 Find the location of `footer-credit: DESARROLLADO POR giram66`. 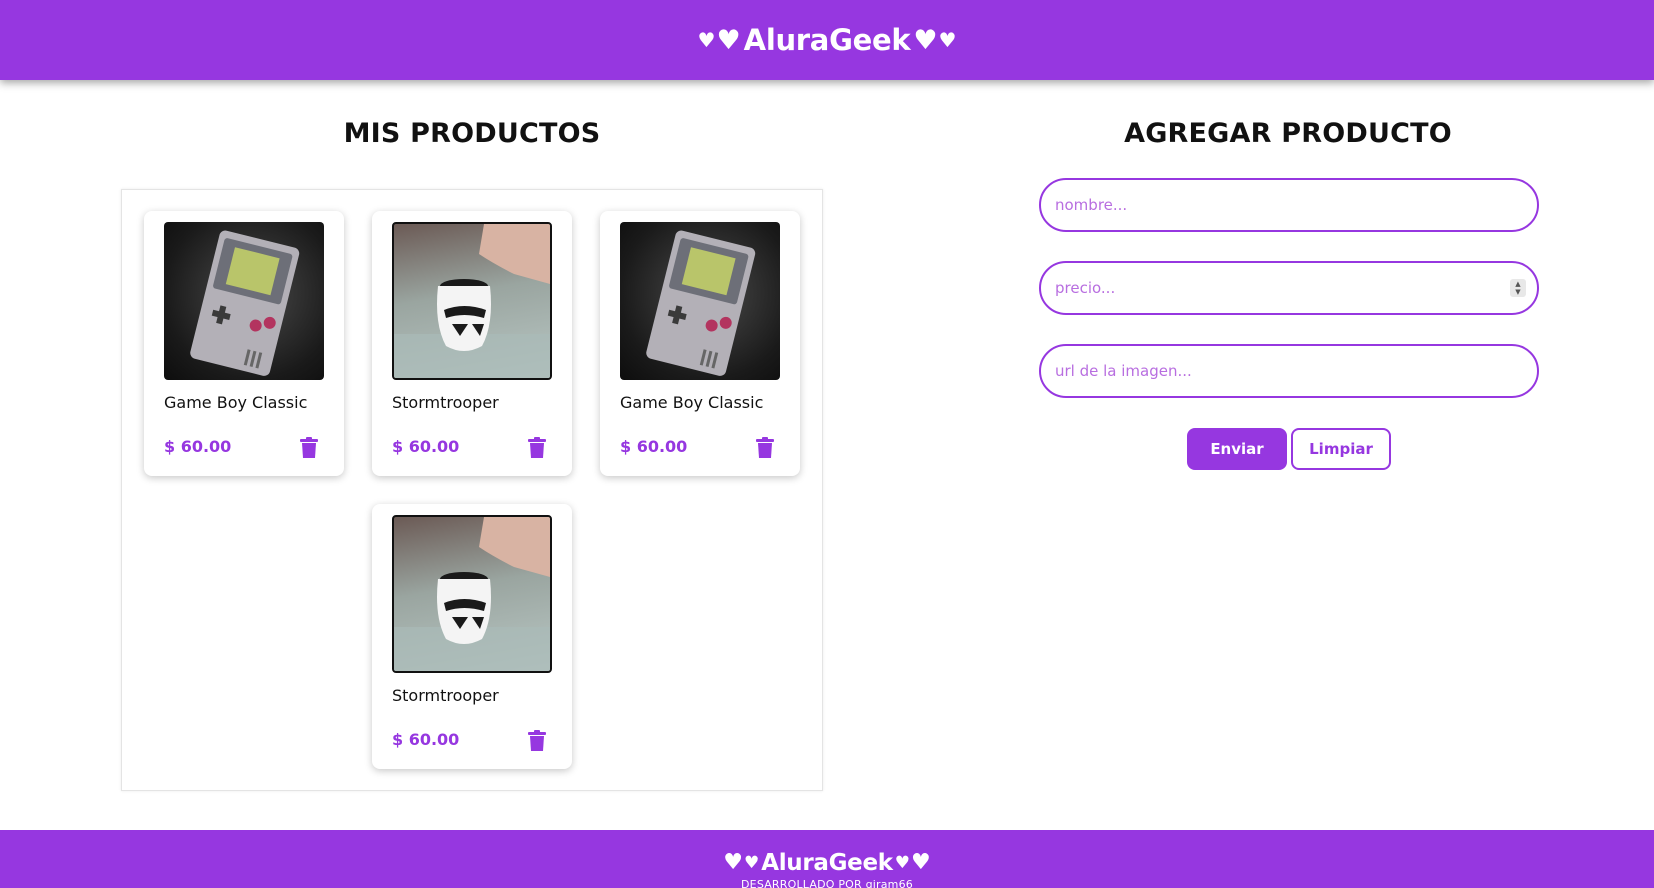

footer-credit: DESARROLLADO POR giram66 is located at coordinates (827, 883).